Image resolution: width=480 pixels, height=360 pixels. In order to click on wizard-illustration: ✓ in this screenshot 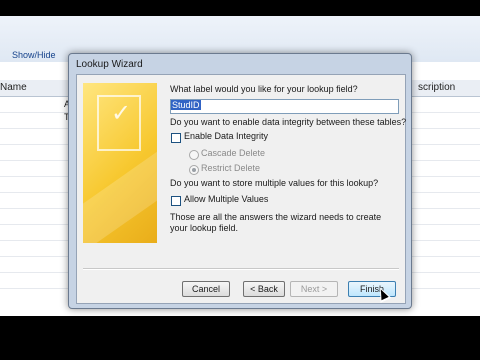, I will do `click(120, 163)`.